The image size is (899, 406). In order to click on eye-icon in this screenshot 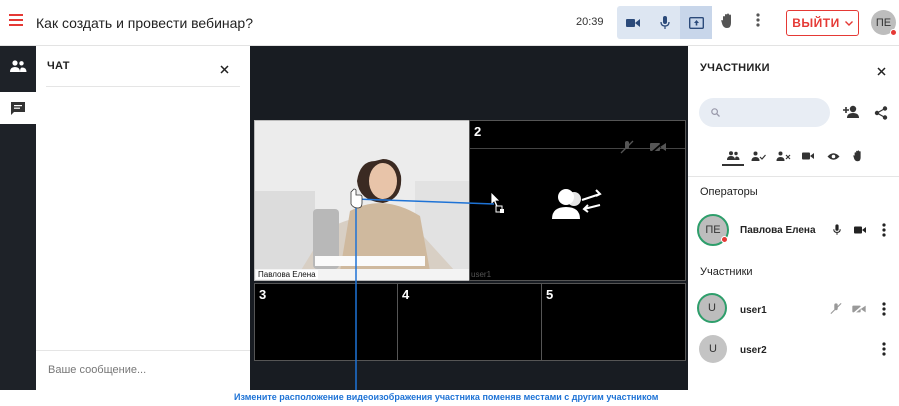, I will do `click(833, 156)`.